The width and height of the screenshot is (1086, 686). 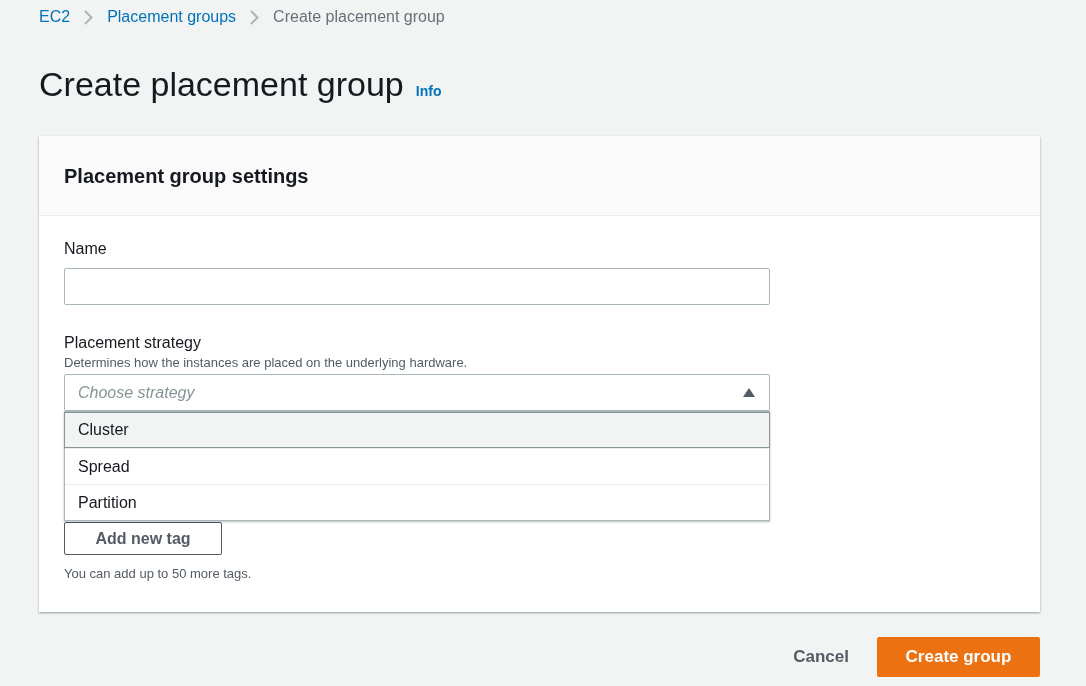 What do you see at coordinates (221, 84) in the screenshot?
I see `page-title: Create placement group` at bounding box center [221, 84].